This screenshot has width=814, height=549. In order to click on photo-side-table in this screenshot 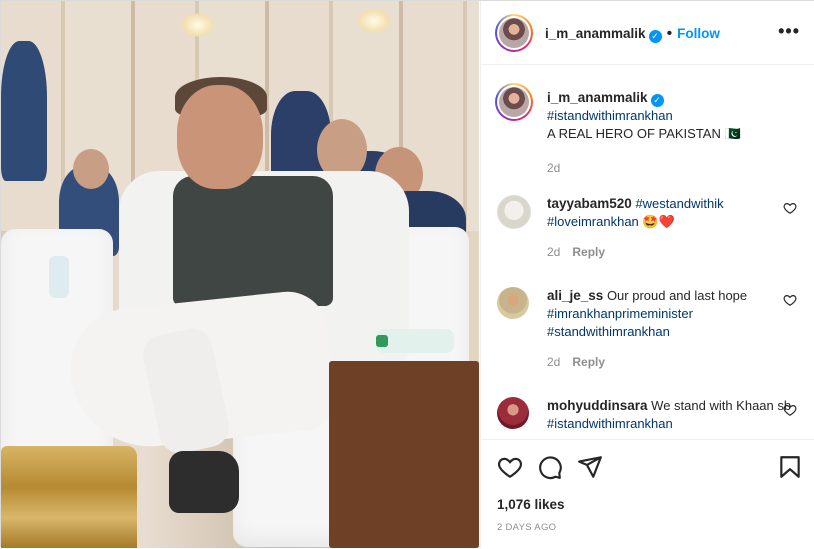, I will do `click(404, 454)`.